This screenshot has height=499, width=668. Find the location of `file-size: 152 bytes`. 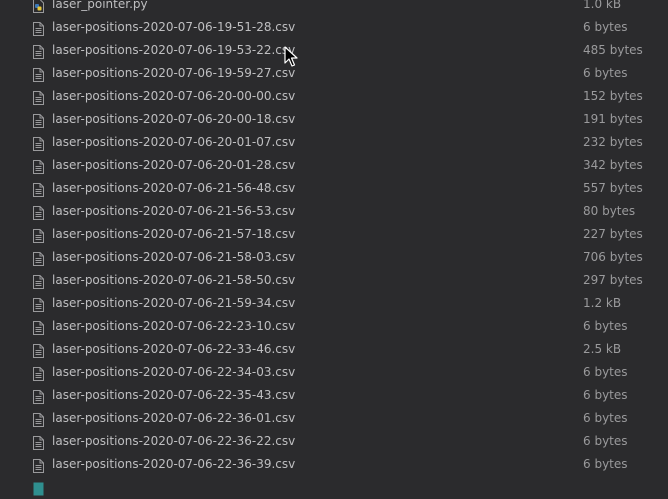

file-size: 152 bytes is located at coordinates (613, 96).